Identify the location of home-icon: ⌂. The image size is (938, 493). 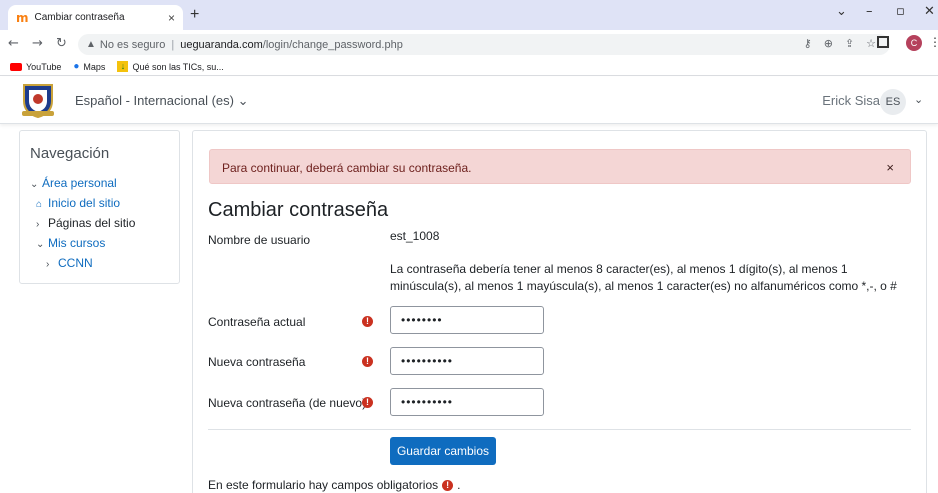
(39, 204).